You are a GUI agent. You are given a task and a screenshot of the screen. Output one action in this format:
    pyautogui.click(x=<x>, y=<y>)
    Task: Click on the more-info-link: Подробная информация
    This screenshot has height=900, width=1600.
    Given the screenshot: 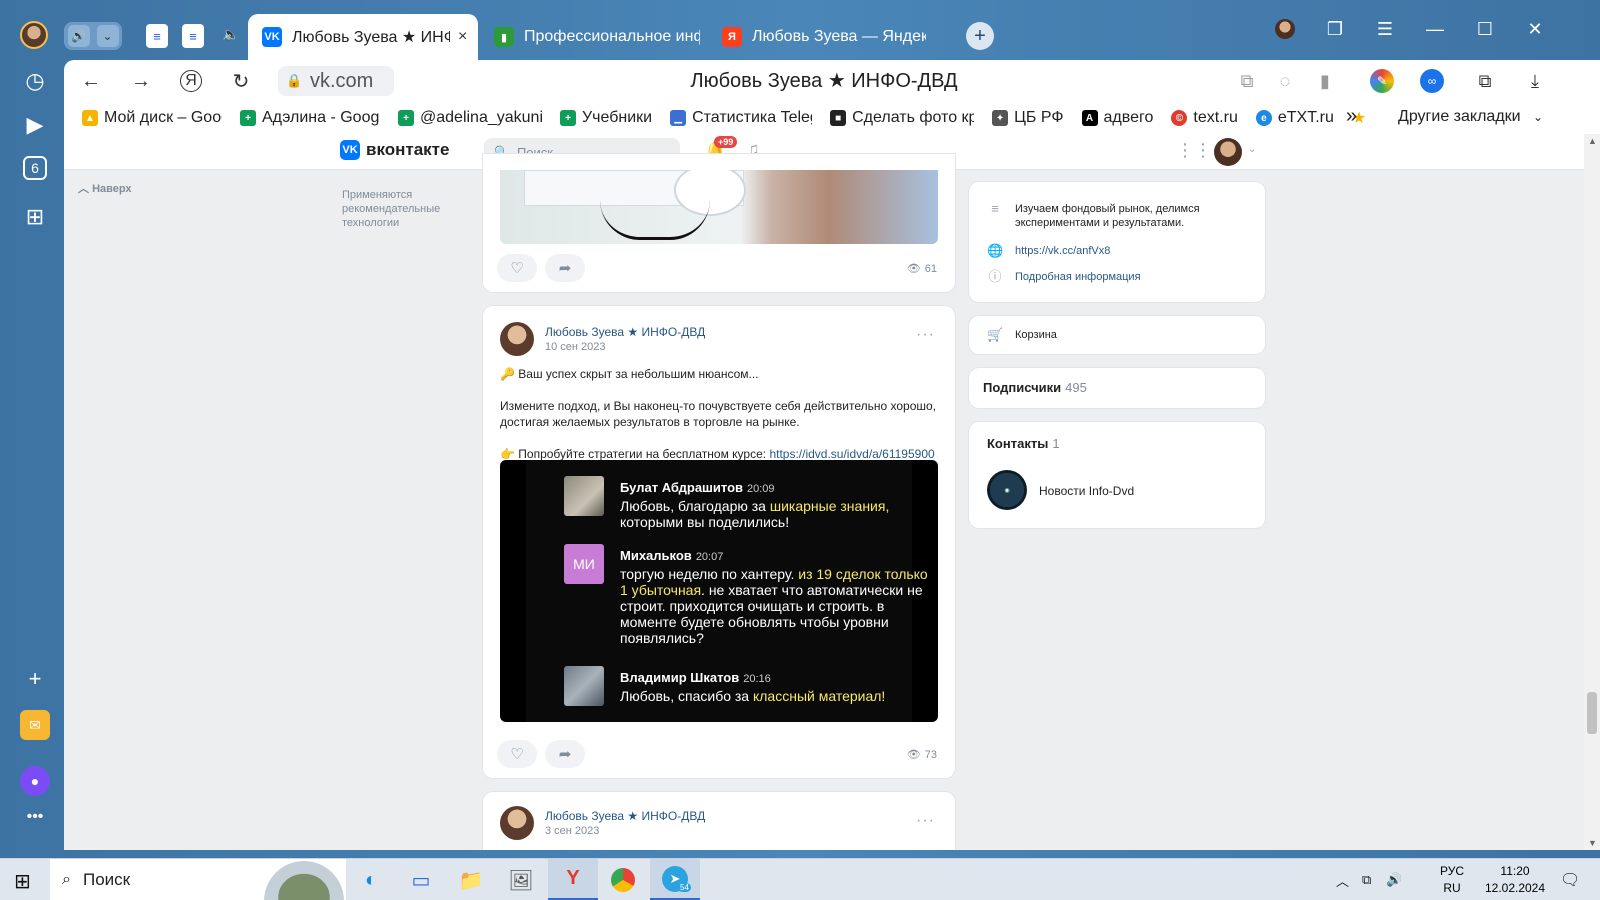 What is the action you would take?
    pyautogui.click(x=1078, y=277)
    